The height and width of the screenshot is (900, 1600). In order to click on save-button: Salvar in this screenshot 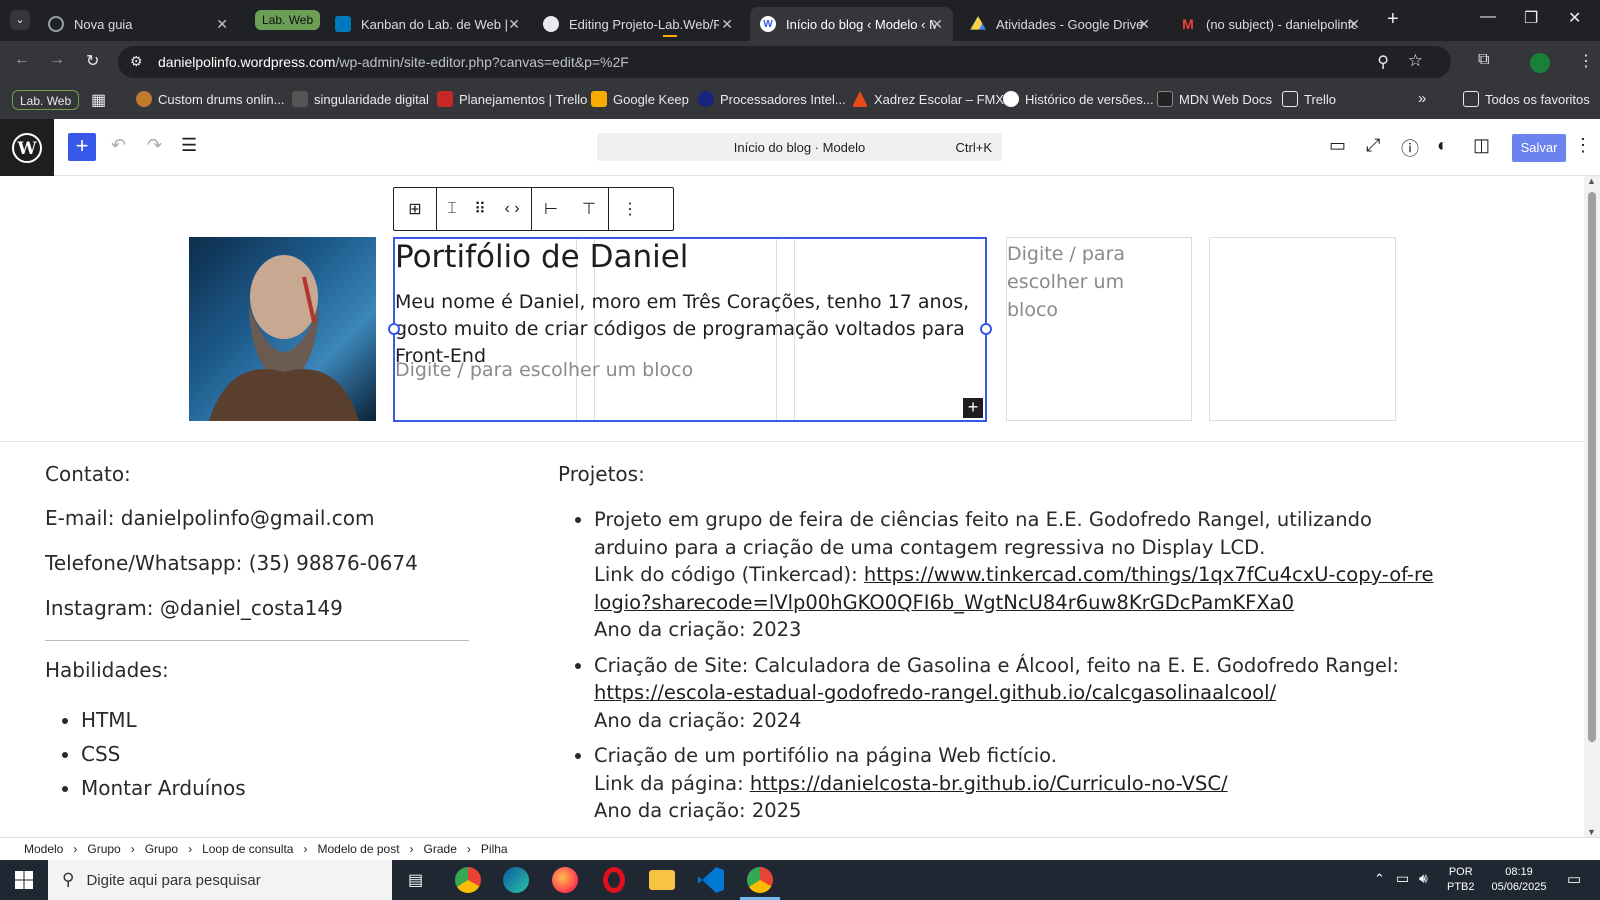, I will do `click(1539, 148)`.